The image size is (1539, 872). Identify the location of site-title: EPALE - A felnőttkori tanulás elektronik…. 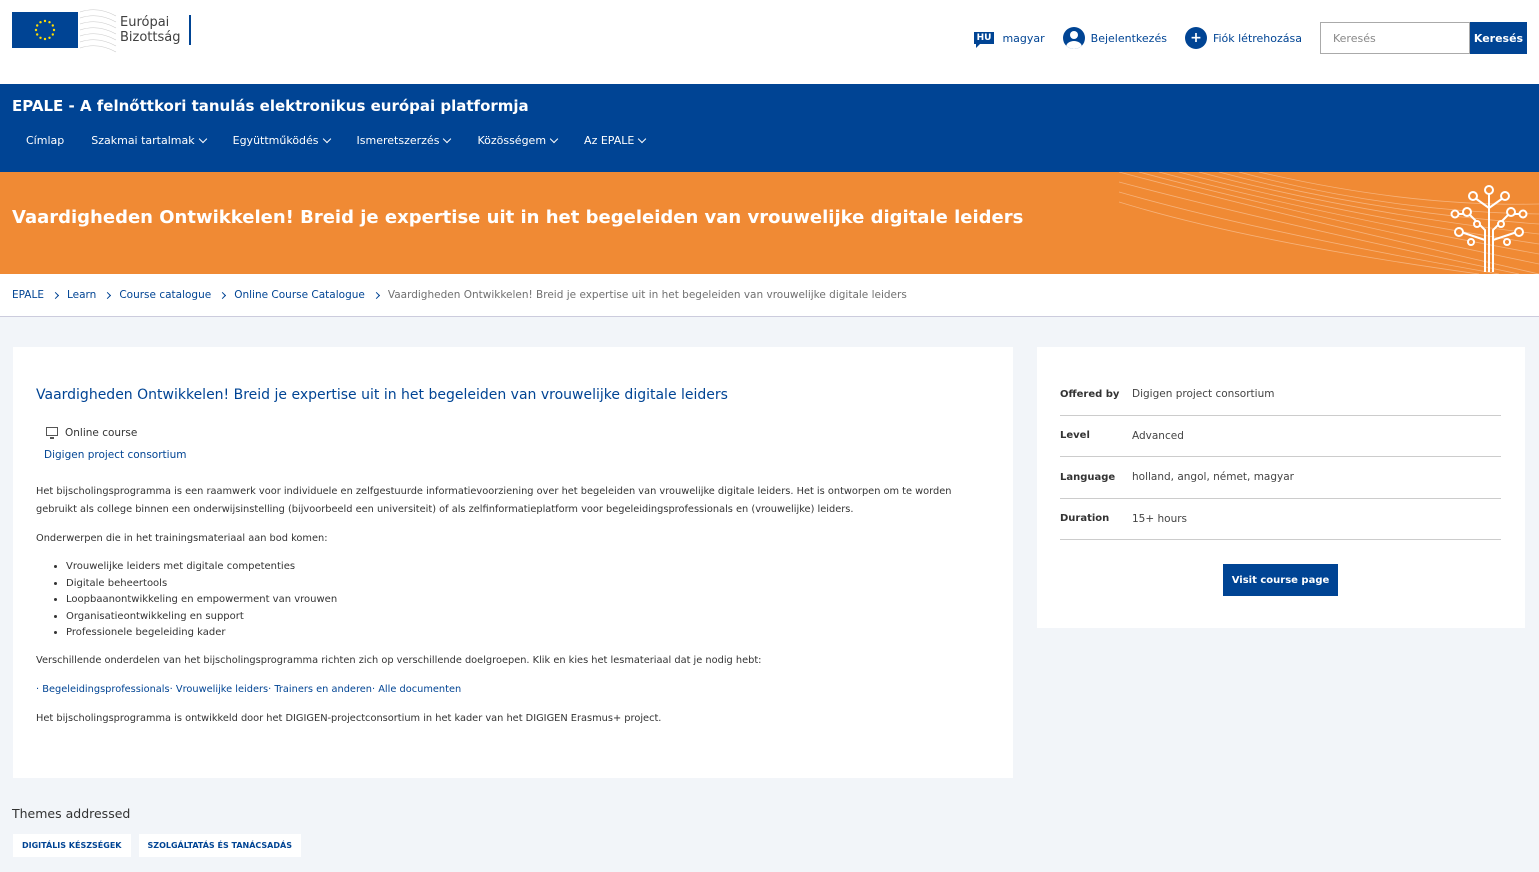
(769, 109).